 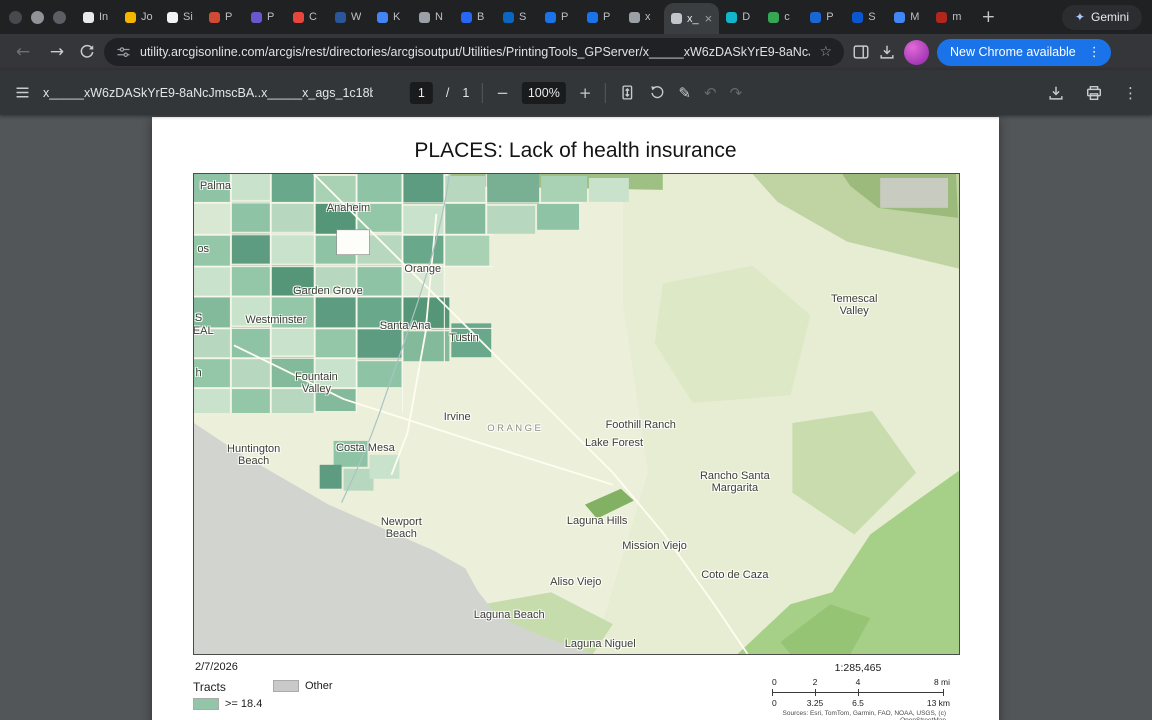 I want to click on pdf-menu-icon, so click(x=22, y=92).